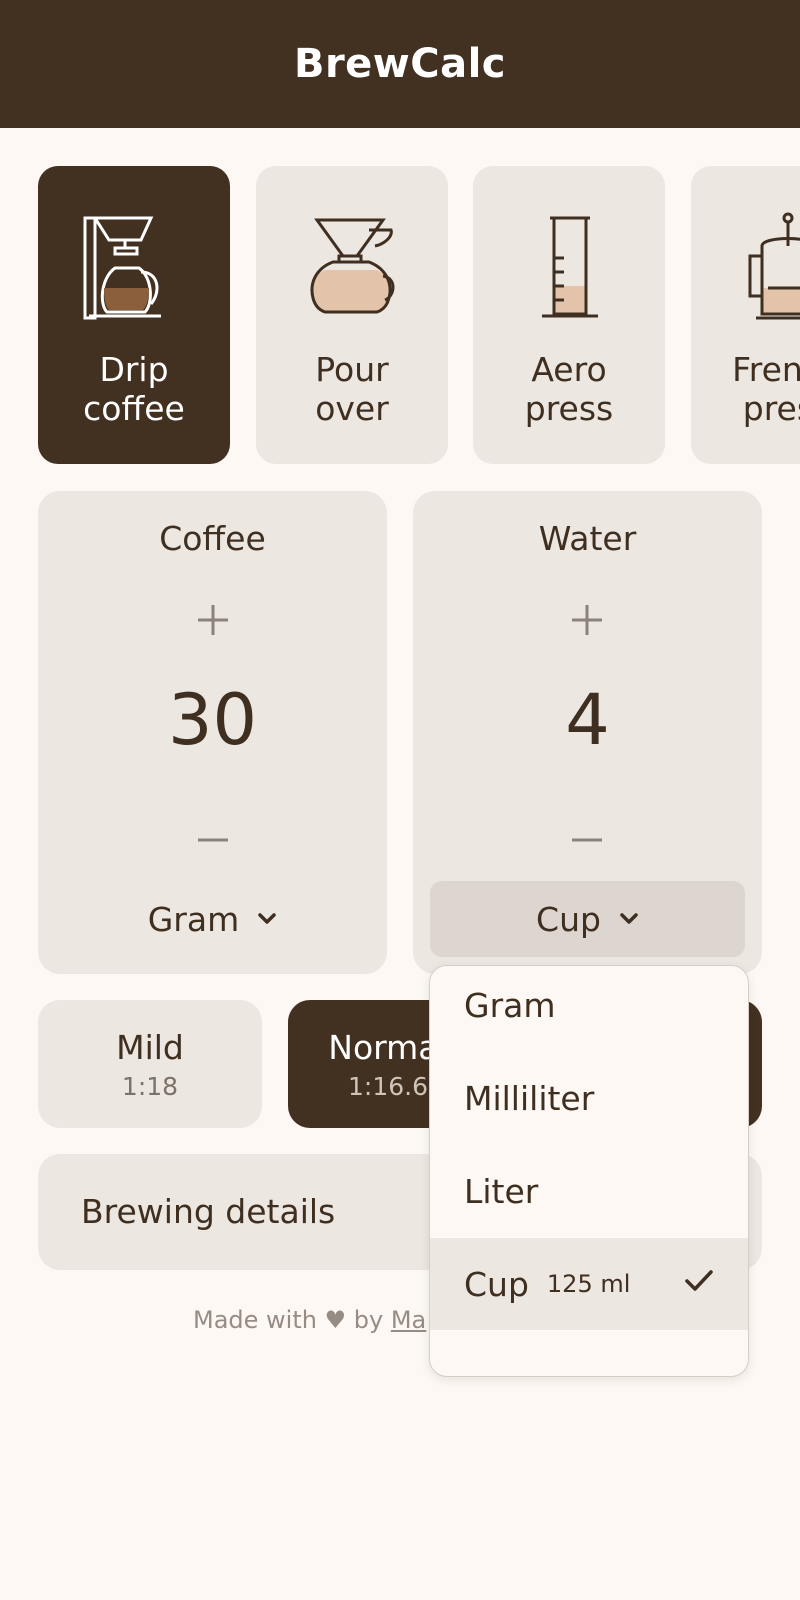 The width and height of the screenshot is (800, 1600). What do you see at coordinates (388, 1086) in the screenshot?
I see `strength-ratio: 1:16.6` at bounding box center [388, 1086].